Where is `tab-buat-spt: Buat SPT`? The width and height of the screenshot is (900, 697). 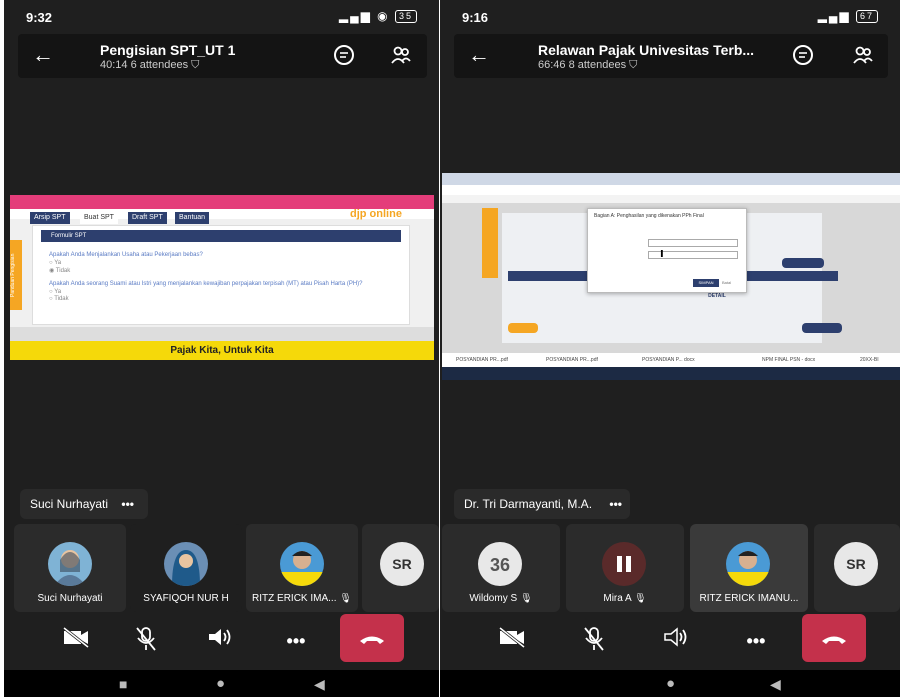
tab-buat-spt: Buat SPT is located at coordinates (99, 218).